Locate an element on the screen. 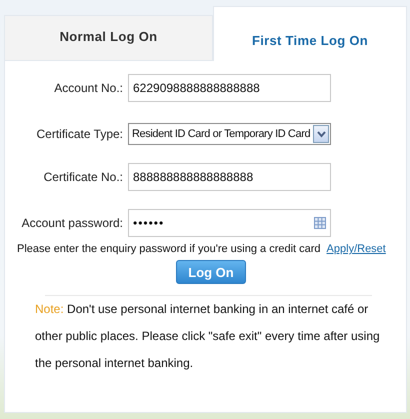 This screenshot has height=419, width=410. tab: First Time Log On is located at coordinates (310, 33).